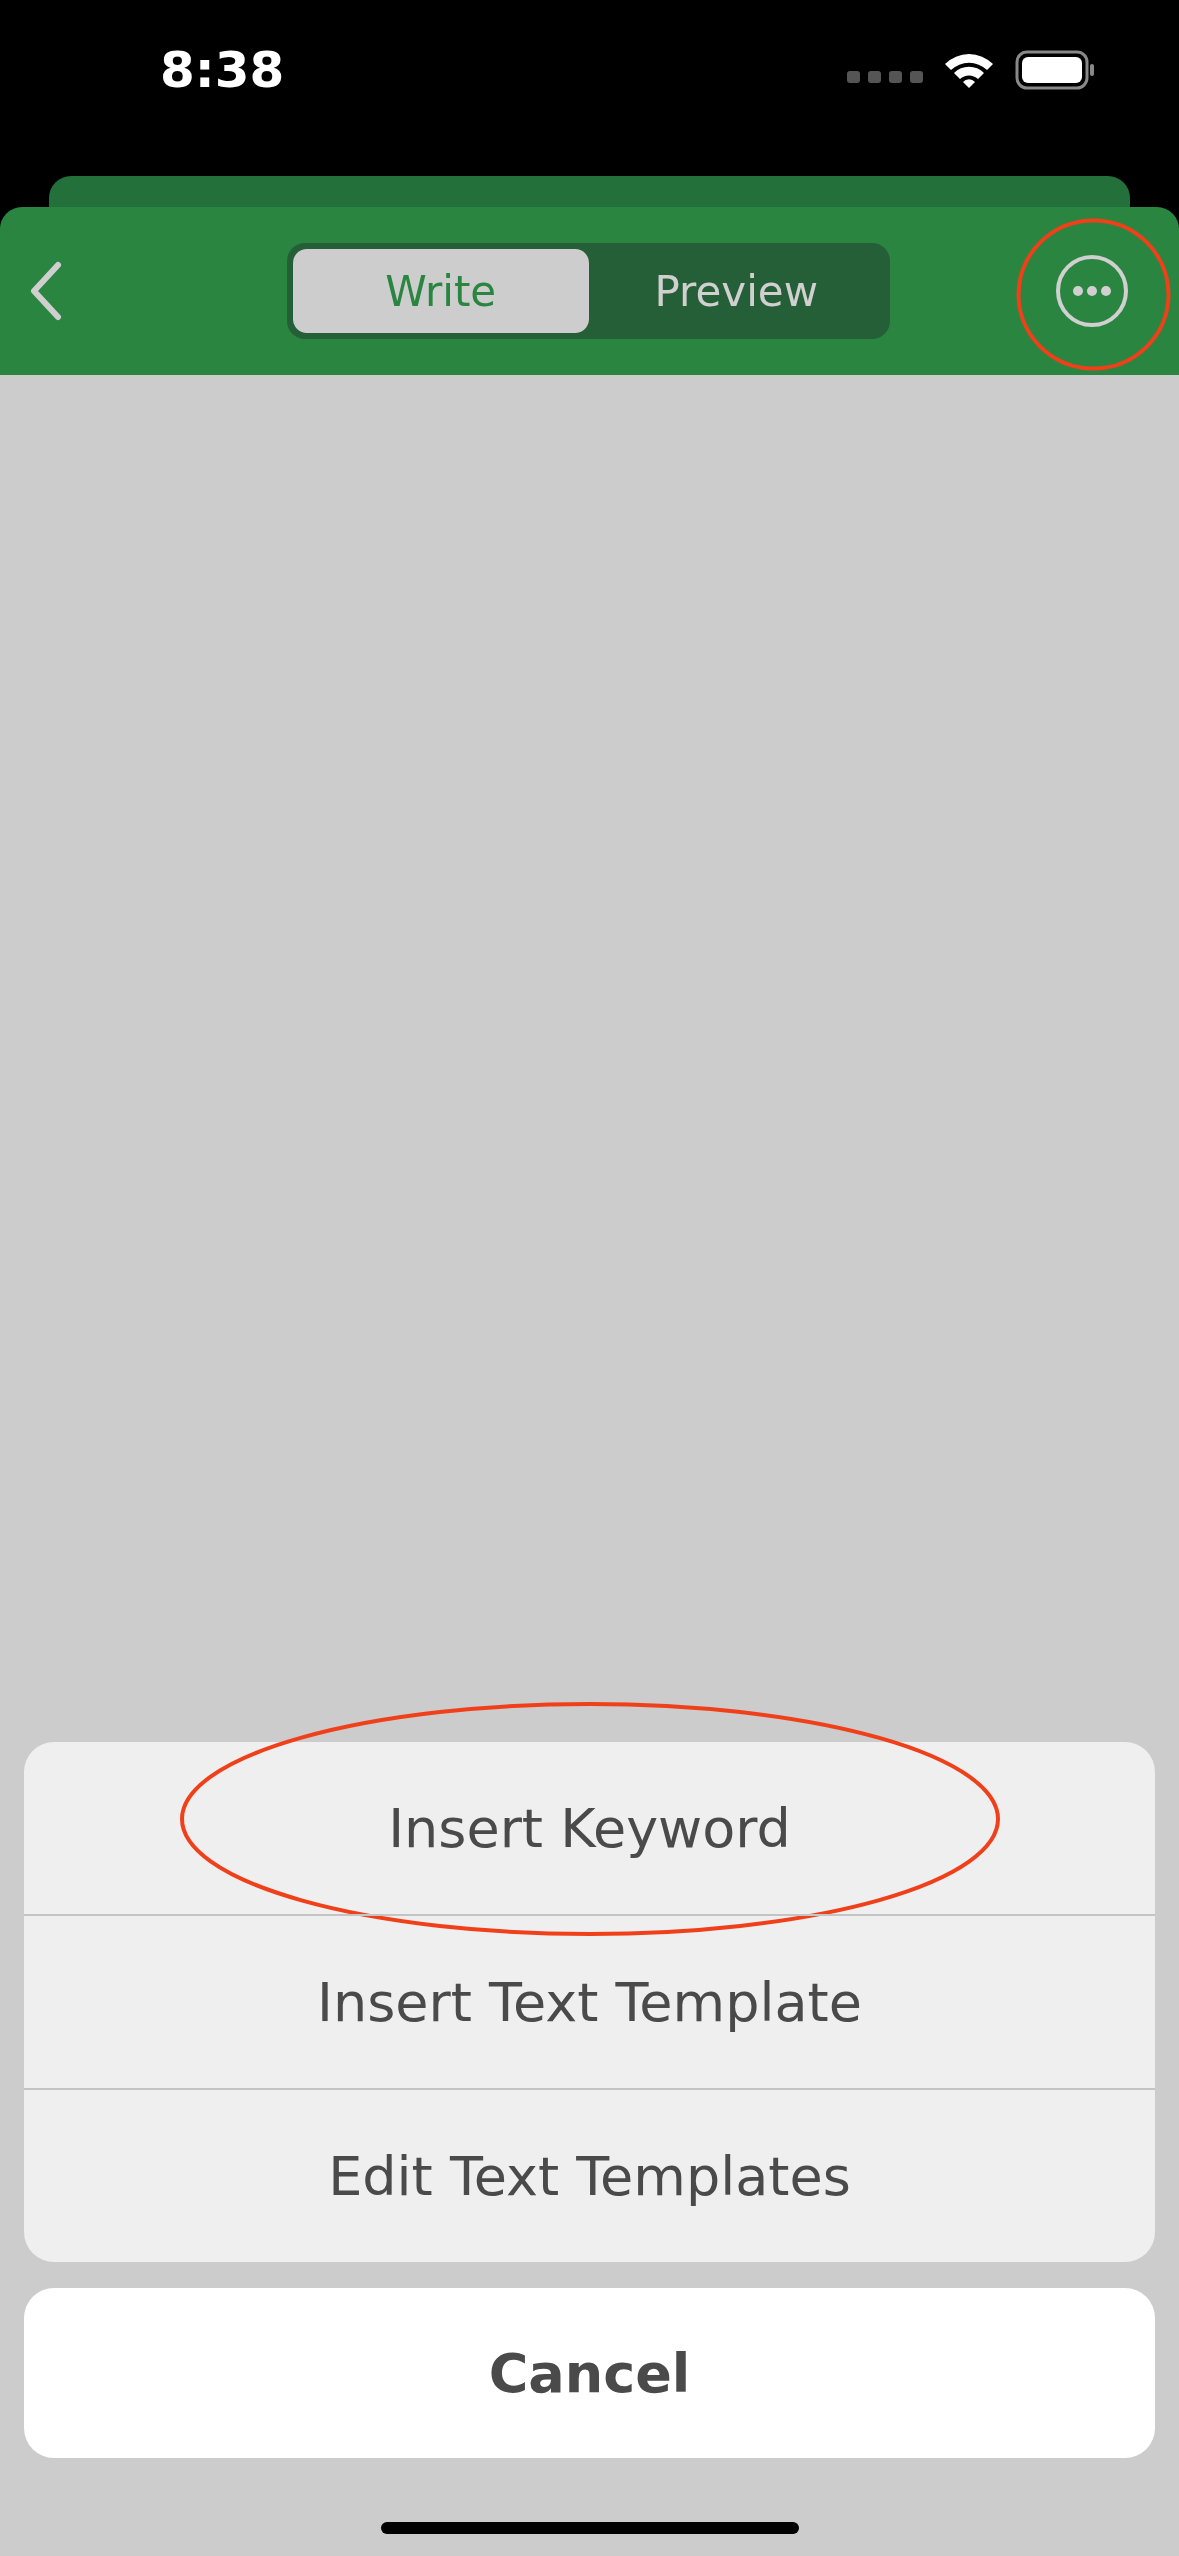 The image size is (1179, 2556). Describe the element at coordinates (1055, 70) in the screenshot. I see `battery-icon` at that location.